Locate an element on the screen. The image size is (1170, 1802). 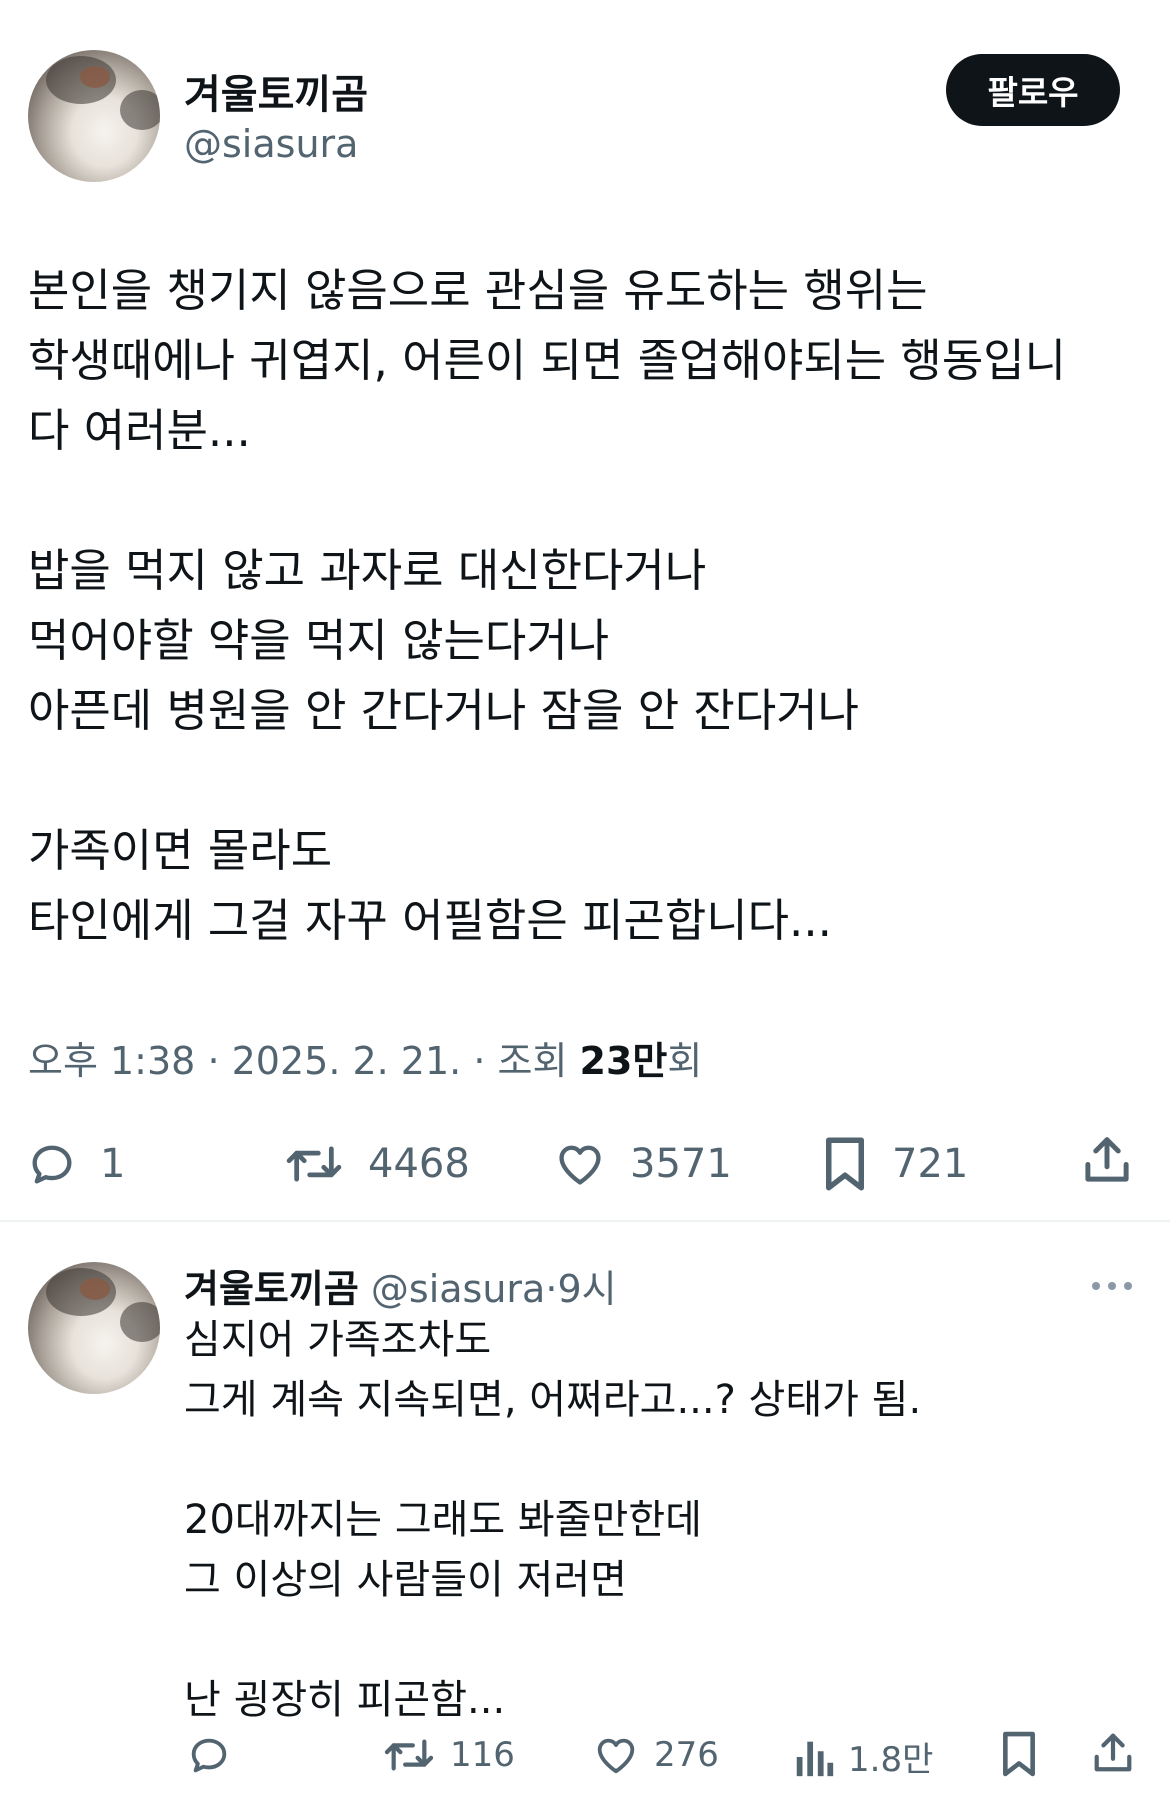
reply-retweet-count: 116 is located at coordinates (482, 1755).